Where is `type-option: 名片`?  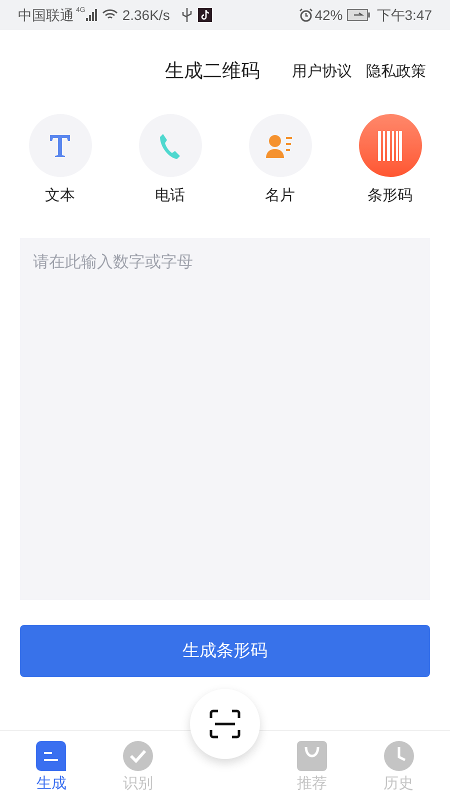
type-option: 名片 is located at coordinates (280, 161).